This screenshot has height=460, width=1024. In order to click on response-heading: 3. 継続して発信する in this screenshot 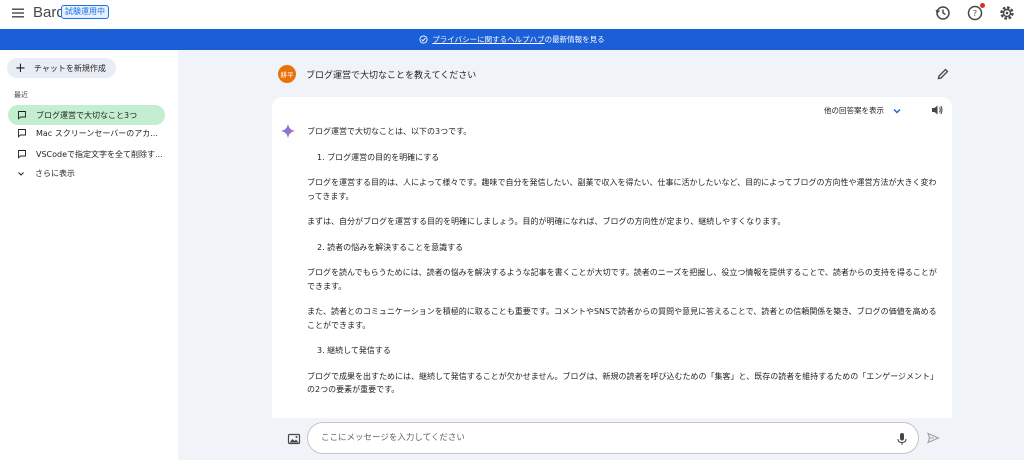, I will do `click(354, 350)`.